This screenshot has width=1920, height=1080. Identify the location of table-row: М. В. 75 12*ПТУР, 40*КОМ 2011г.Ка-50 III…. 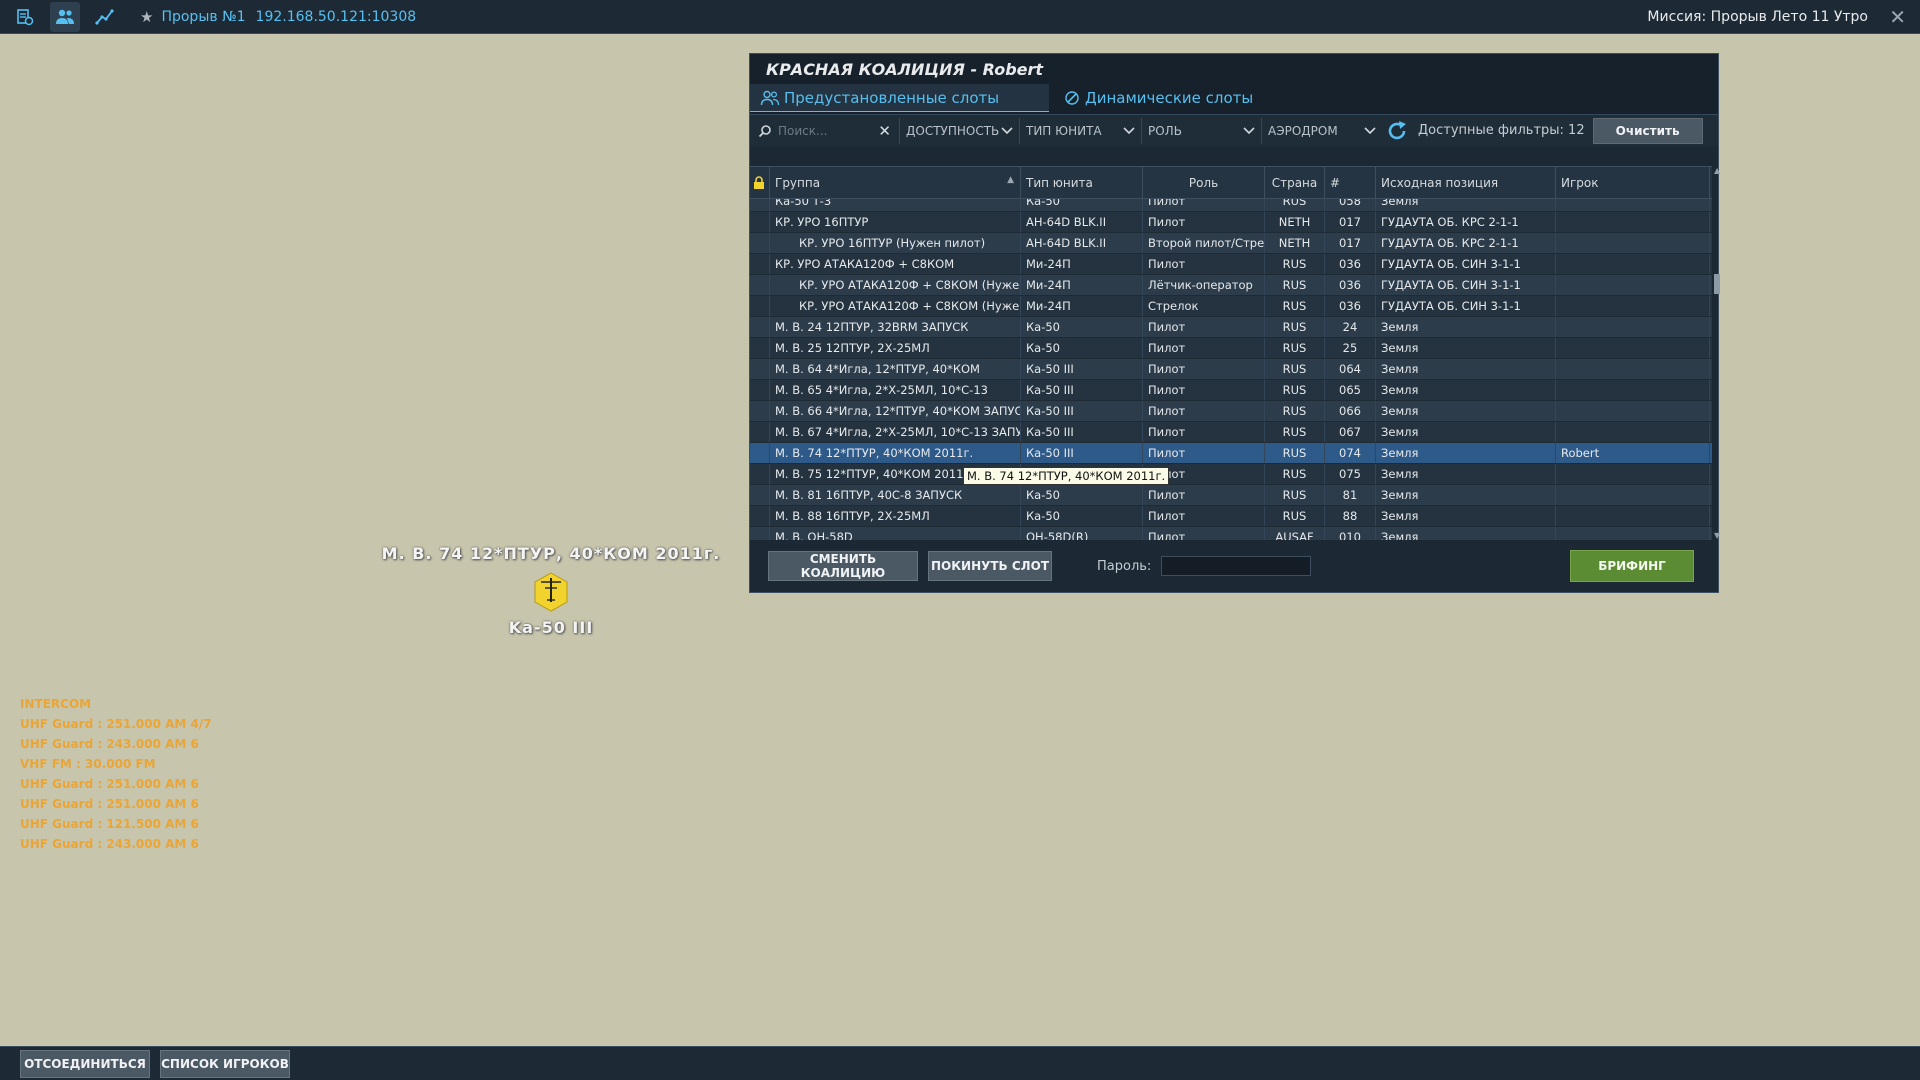
(1231, 474).